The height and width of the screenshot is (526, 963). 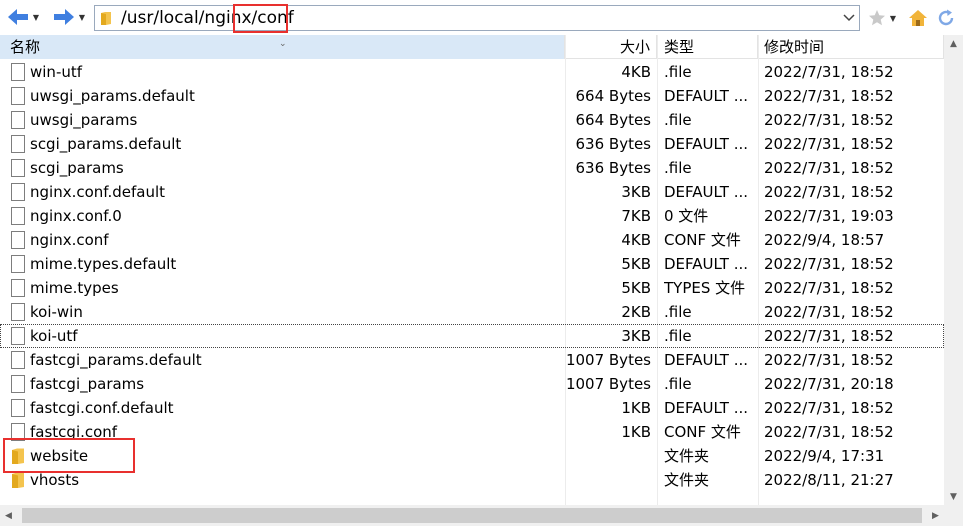 I want to click on scroll-right-icon: ▶, so click(x=935, y=515).